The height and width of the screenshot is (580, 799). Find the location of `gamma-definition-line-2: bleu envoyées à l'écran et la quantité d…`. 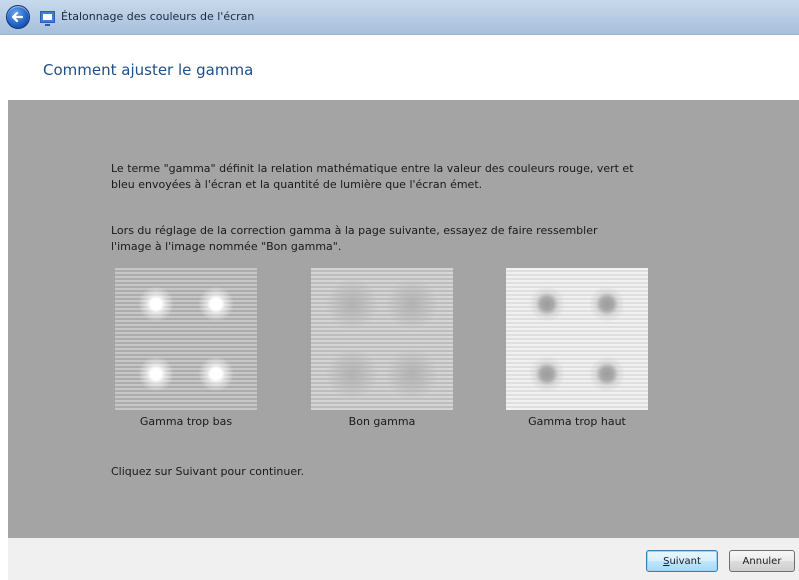

gamma-definition-line-2: bleu envoyées à l'écran et la quantité d… is located at coordinates (297, 184).